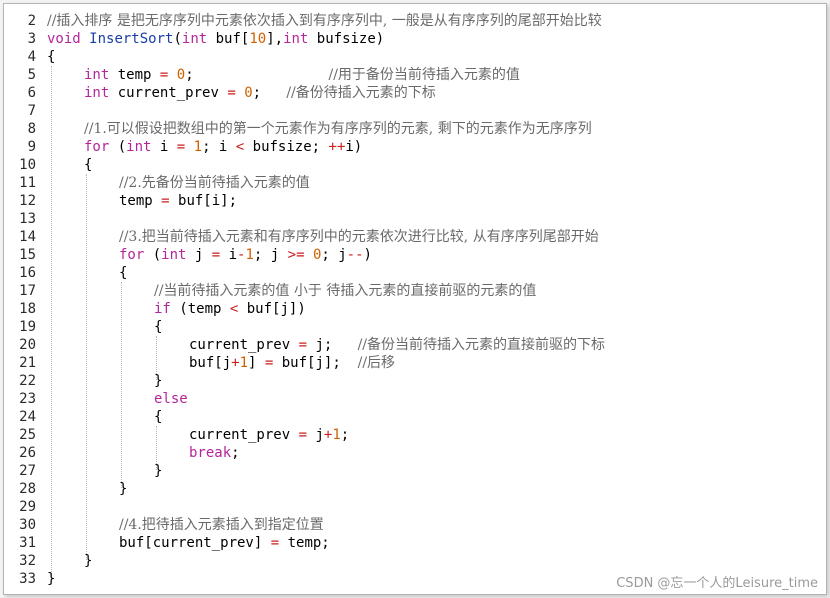  What do you see at coordinates (27, 489) in the screenshot?
I see `line-number: 28` at bounding box center [27, 489].